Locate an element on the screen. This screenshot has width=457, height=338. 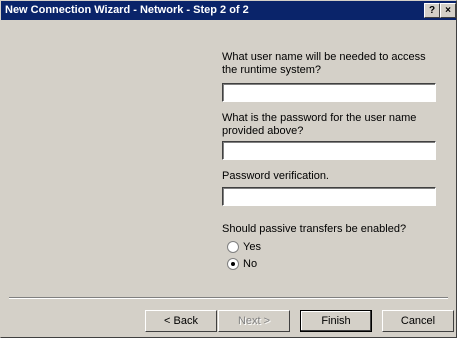
back-button: < Back is located at coordinates (181, 321).